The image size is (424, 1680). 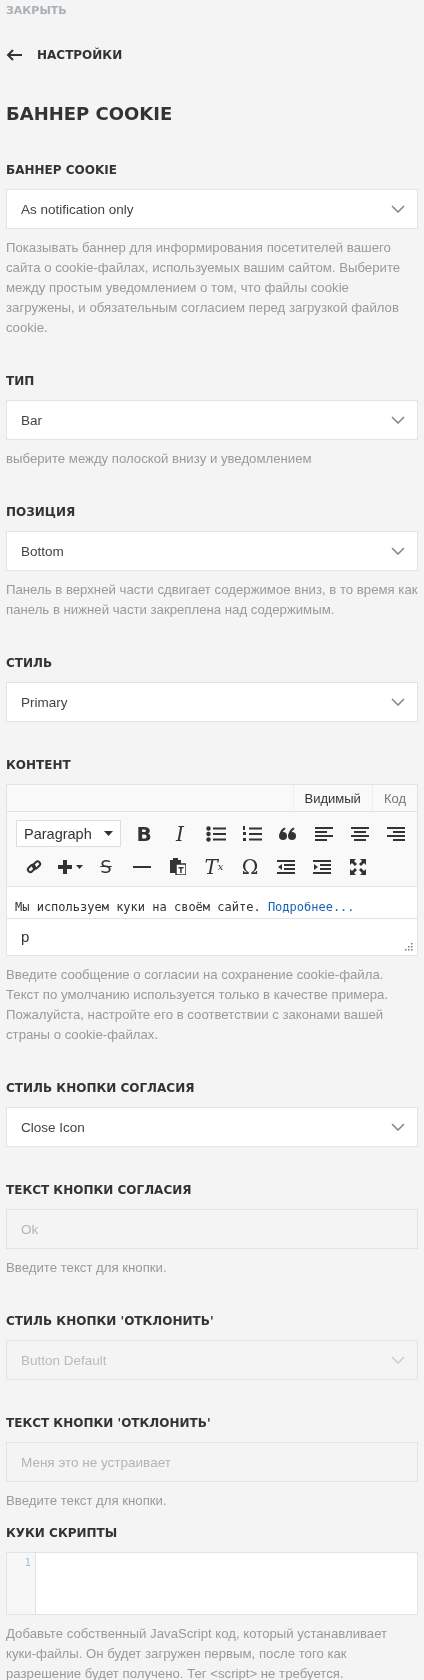 What do you see at coordinates (212, 1127) in the screenshot?
I see `select-field: Close Icon` at bounding box center [212, 1127].